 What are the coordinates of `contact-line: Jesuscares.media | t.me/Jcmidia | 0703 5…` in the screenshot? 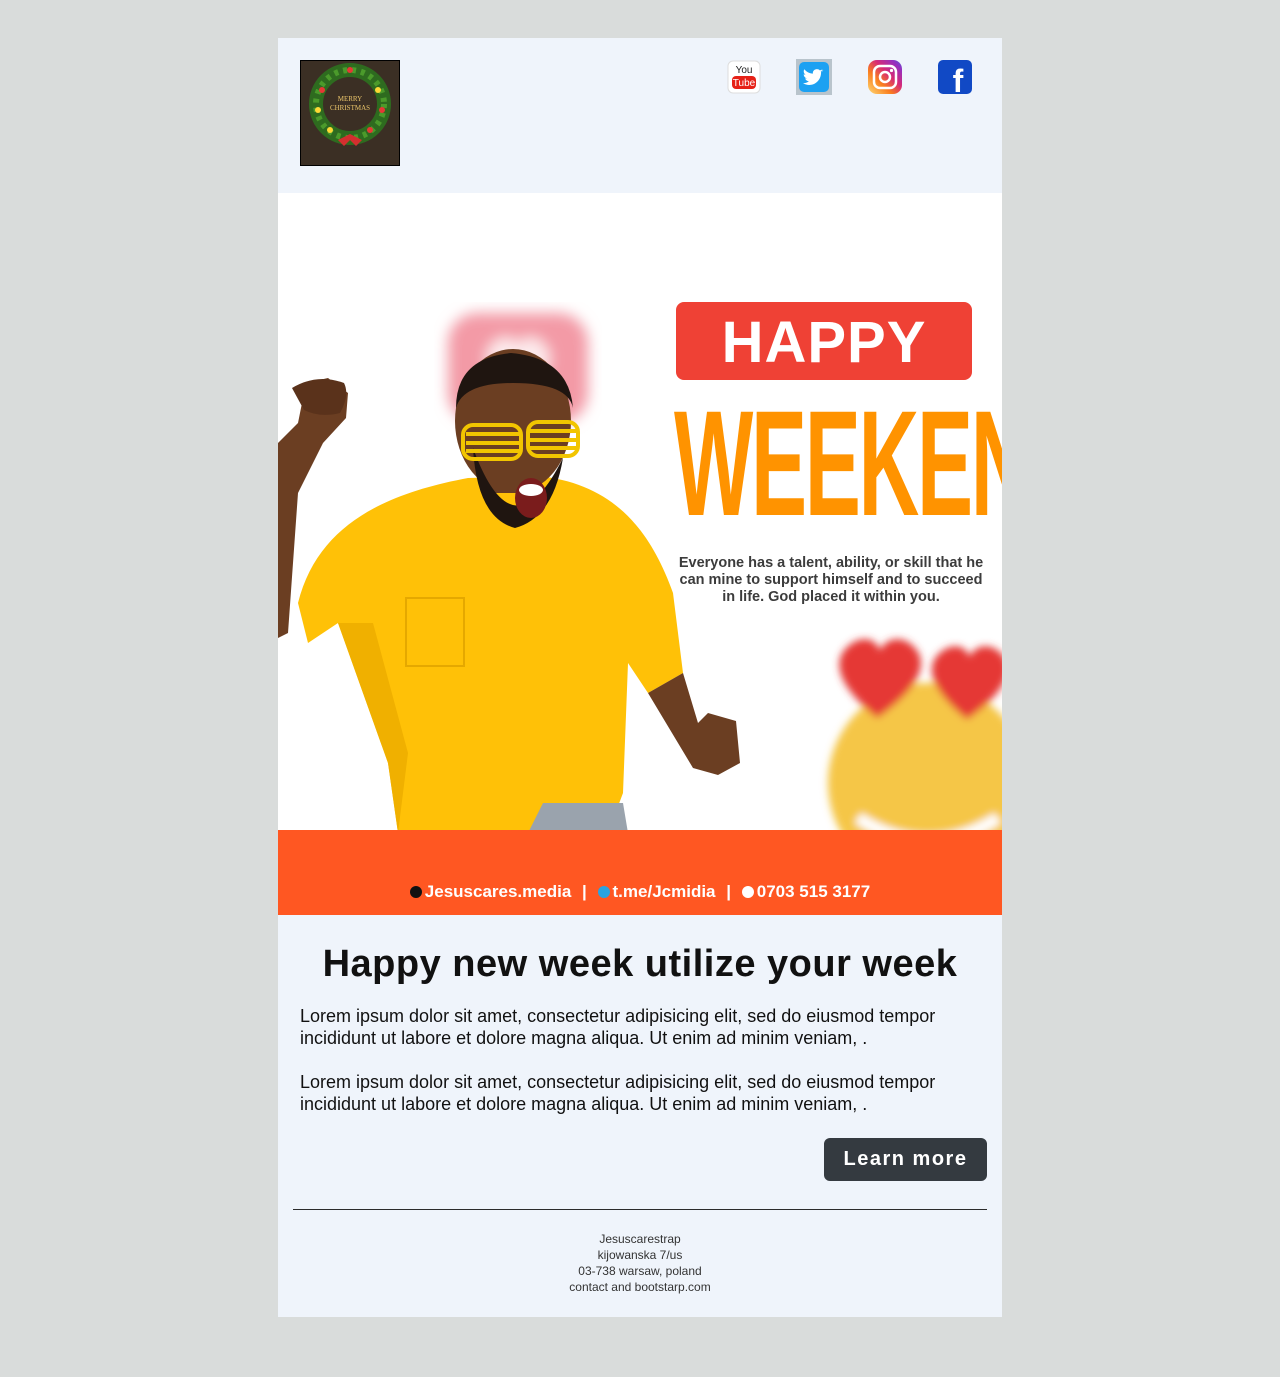 It's located at (640, 892).